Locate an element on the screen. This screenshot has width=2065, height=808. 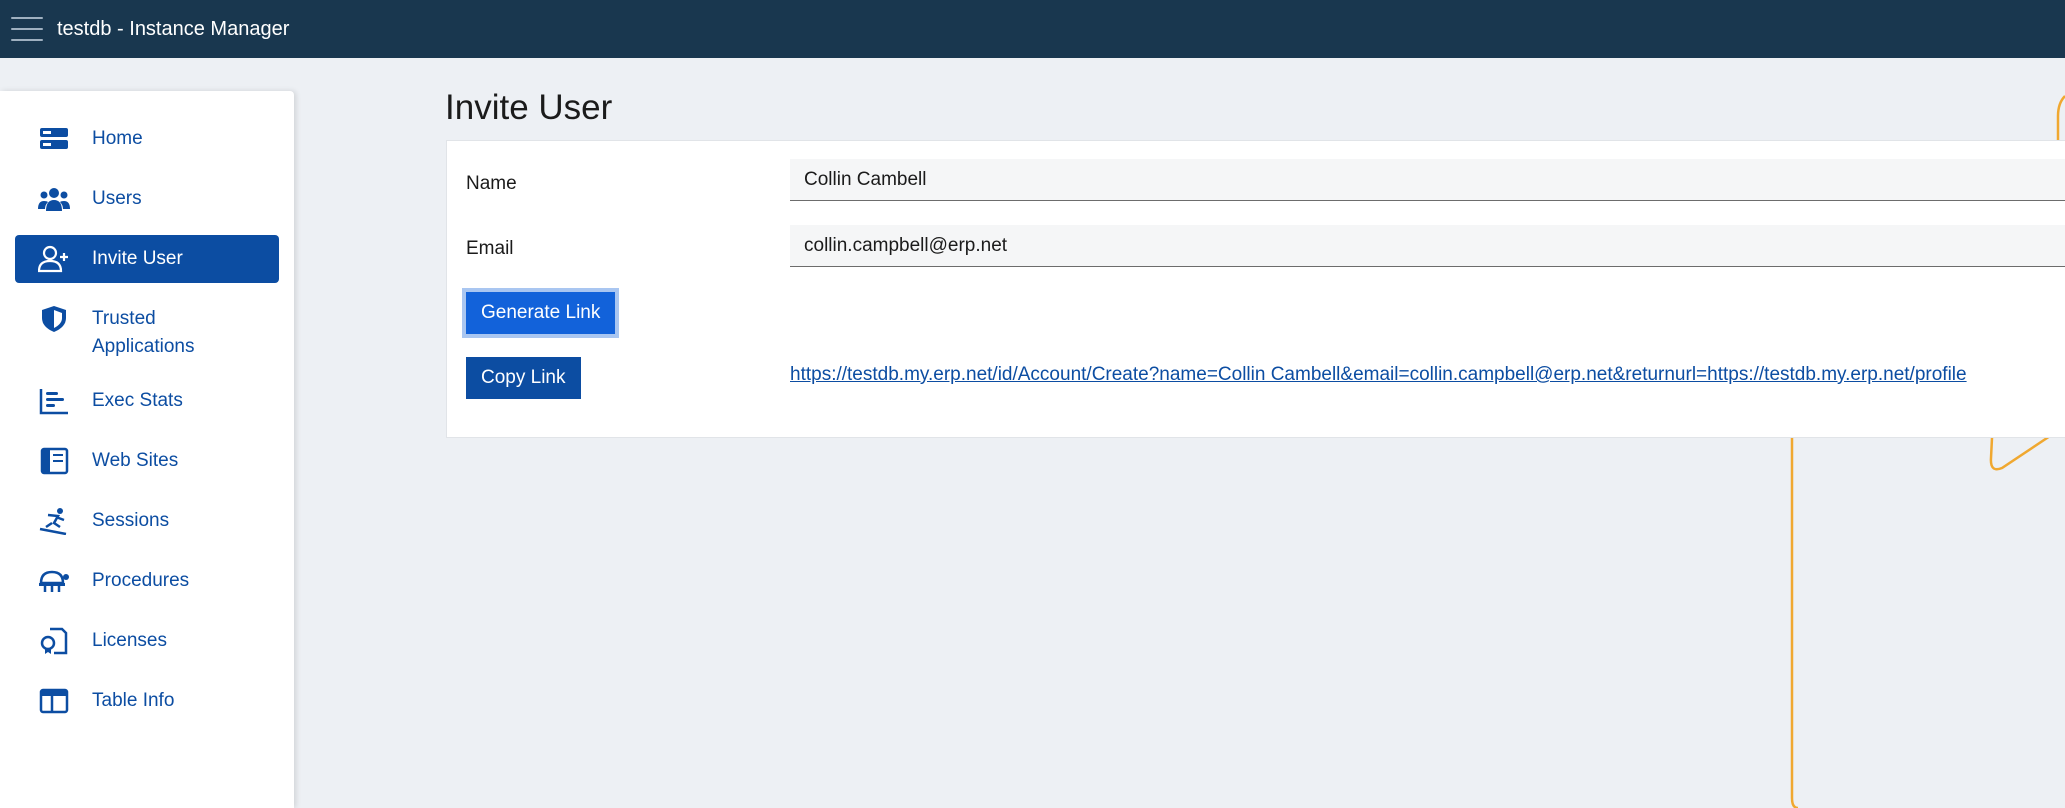
email-field is located at coordinates (1427, 246).